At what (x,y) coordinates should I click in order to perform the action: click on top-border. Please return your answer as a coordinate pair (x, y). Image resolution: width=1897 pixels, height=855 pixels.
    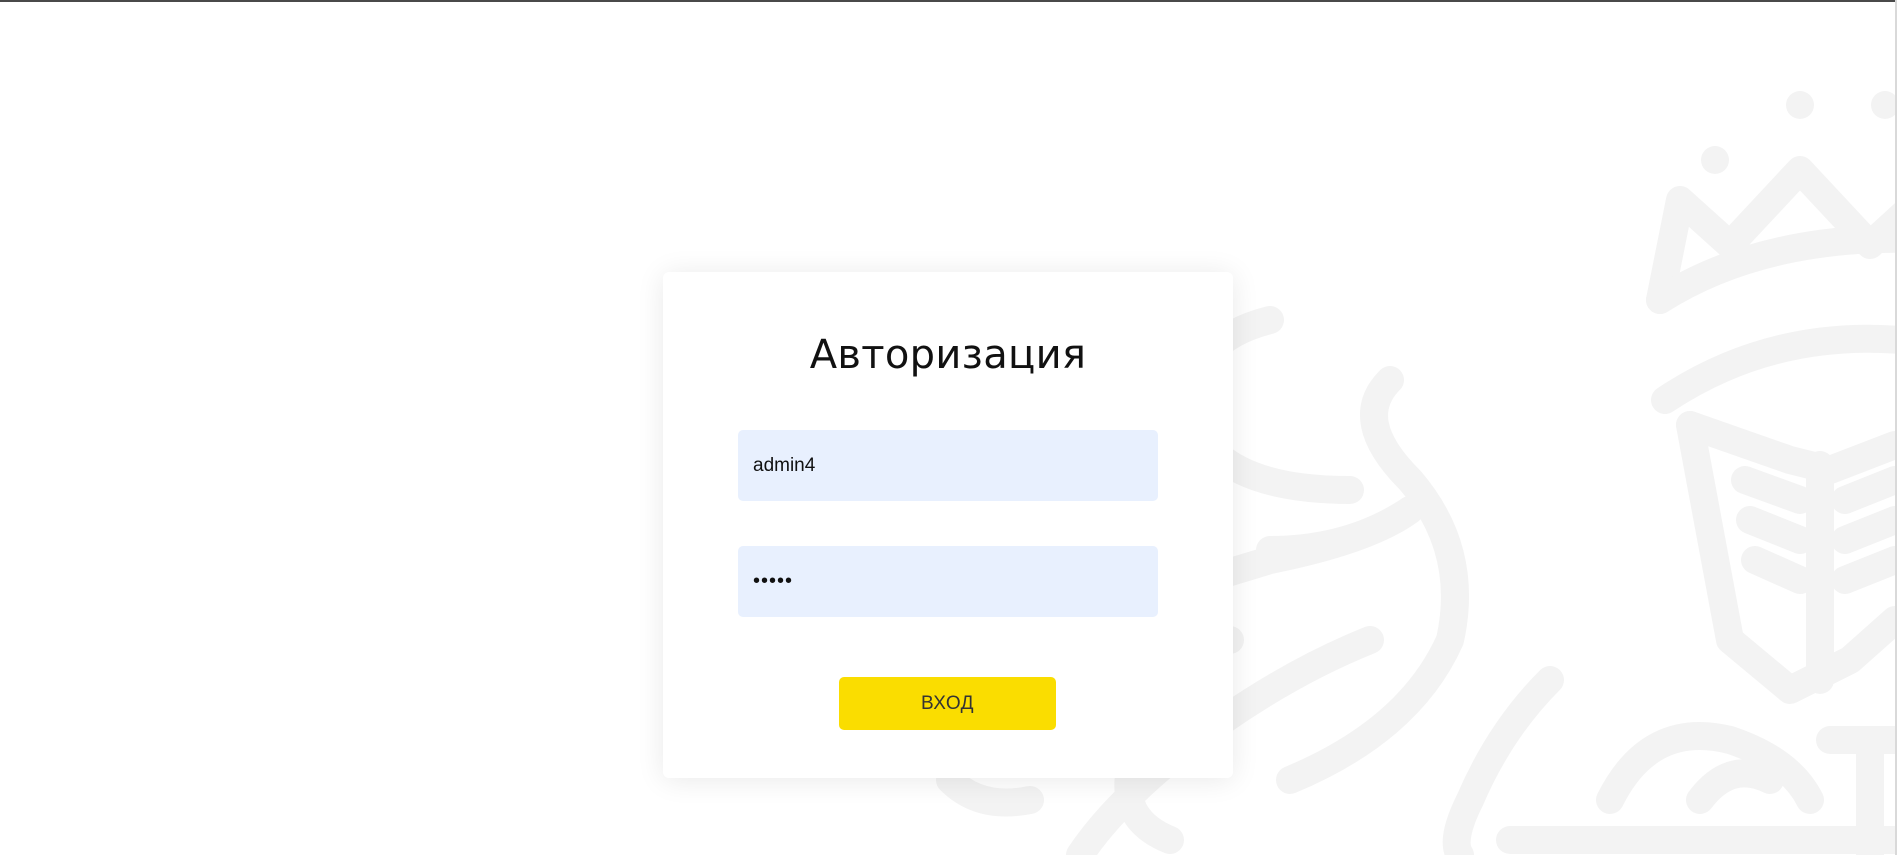
    Looking at the image, I should click on (948, 1).